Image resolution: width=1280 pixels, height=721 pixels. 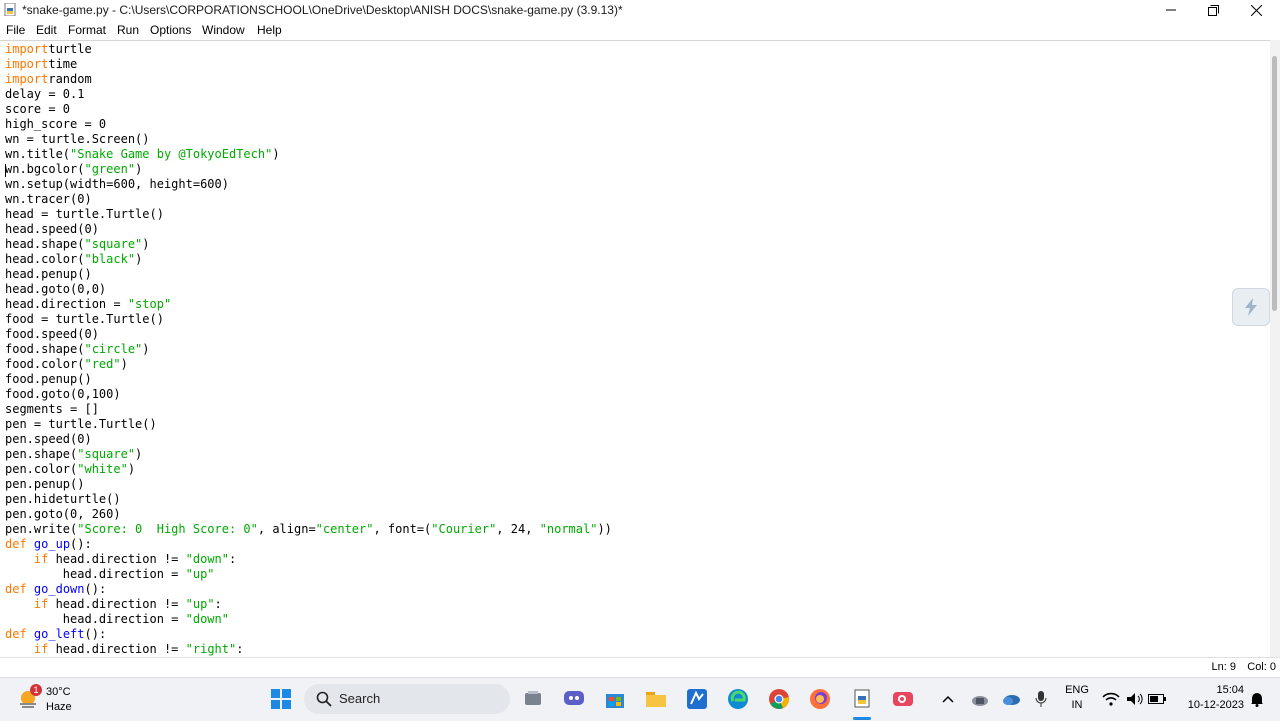 I want to click on close-button, so click(x=1256, y=10).